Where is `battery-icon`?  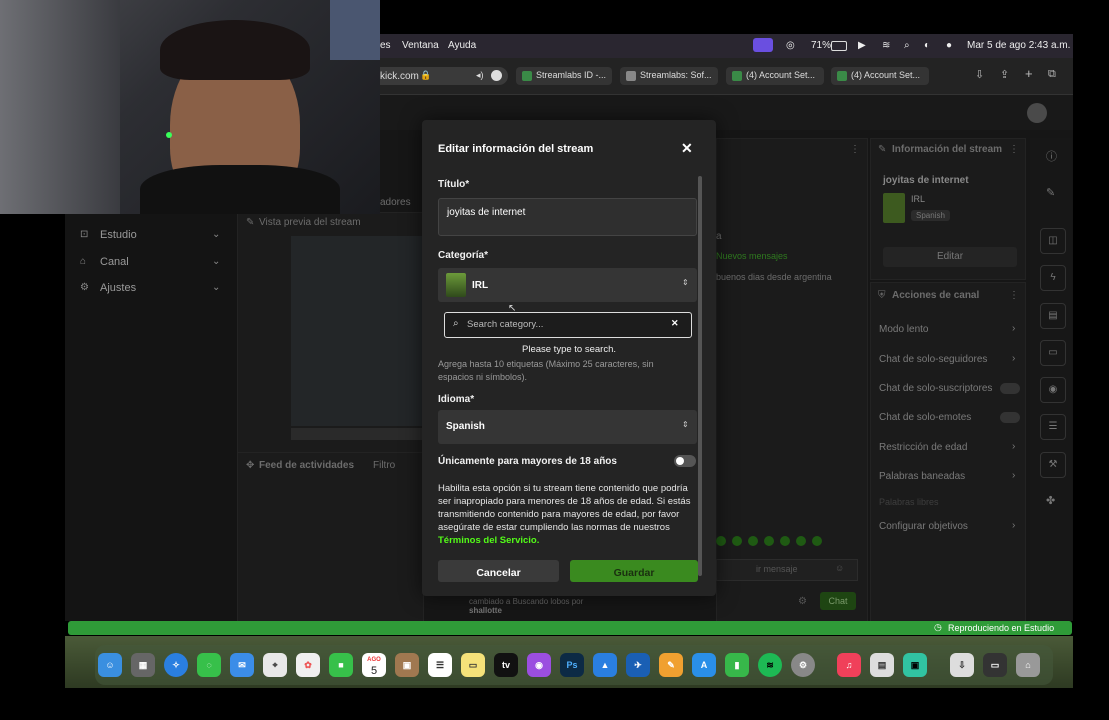
battery-icon is located at coordinates (839, 46).